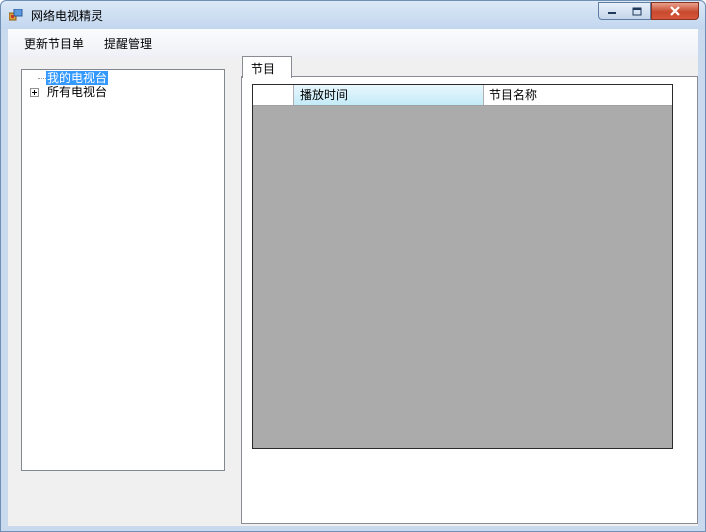  What do you see at coordinates (54, 43) in the screenshot?
I see `menu-update-schedule: 更新节目单` at bounding box center [54, 43].